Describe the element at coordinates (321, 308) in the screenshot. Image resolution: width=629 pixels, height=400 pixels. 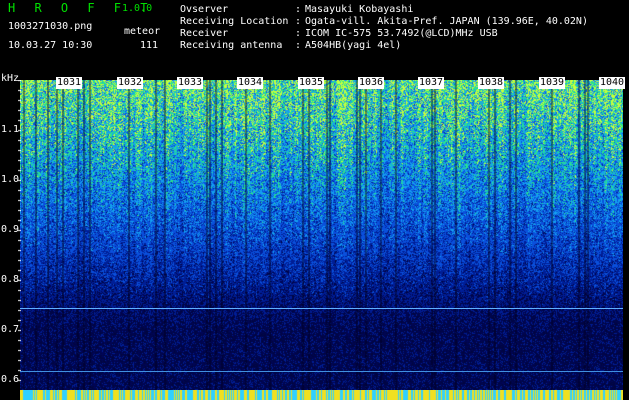
I see `carrier-line` at that location.